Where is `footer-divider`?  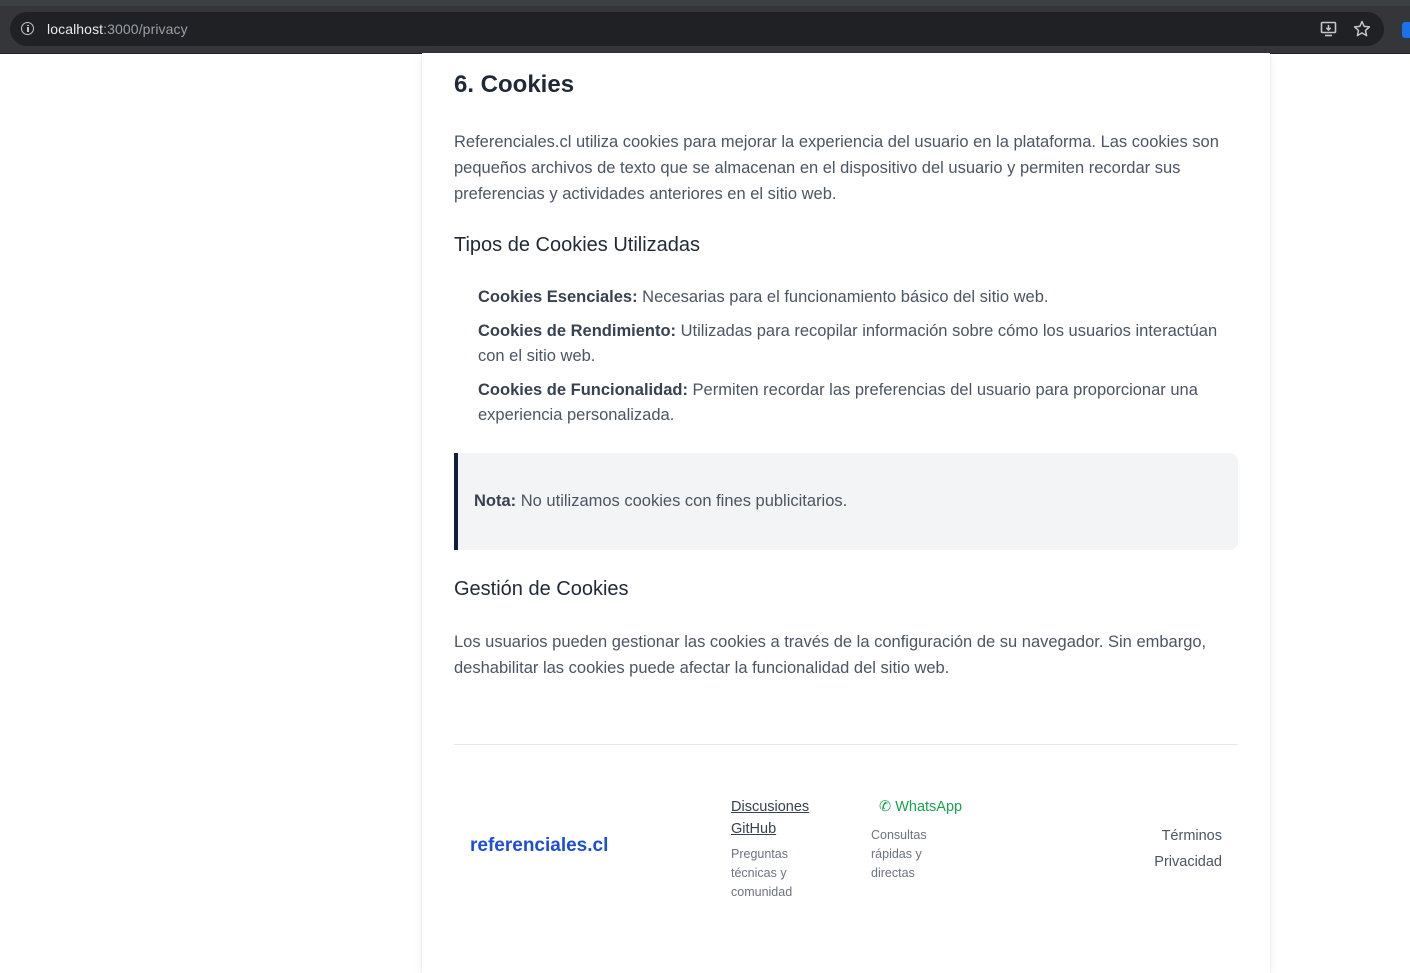 footer-divider is located at coordinates (846, 744).